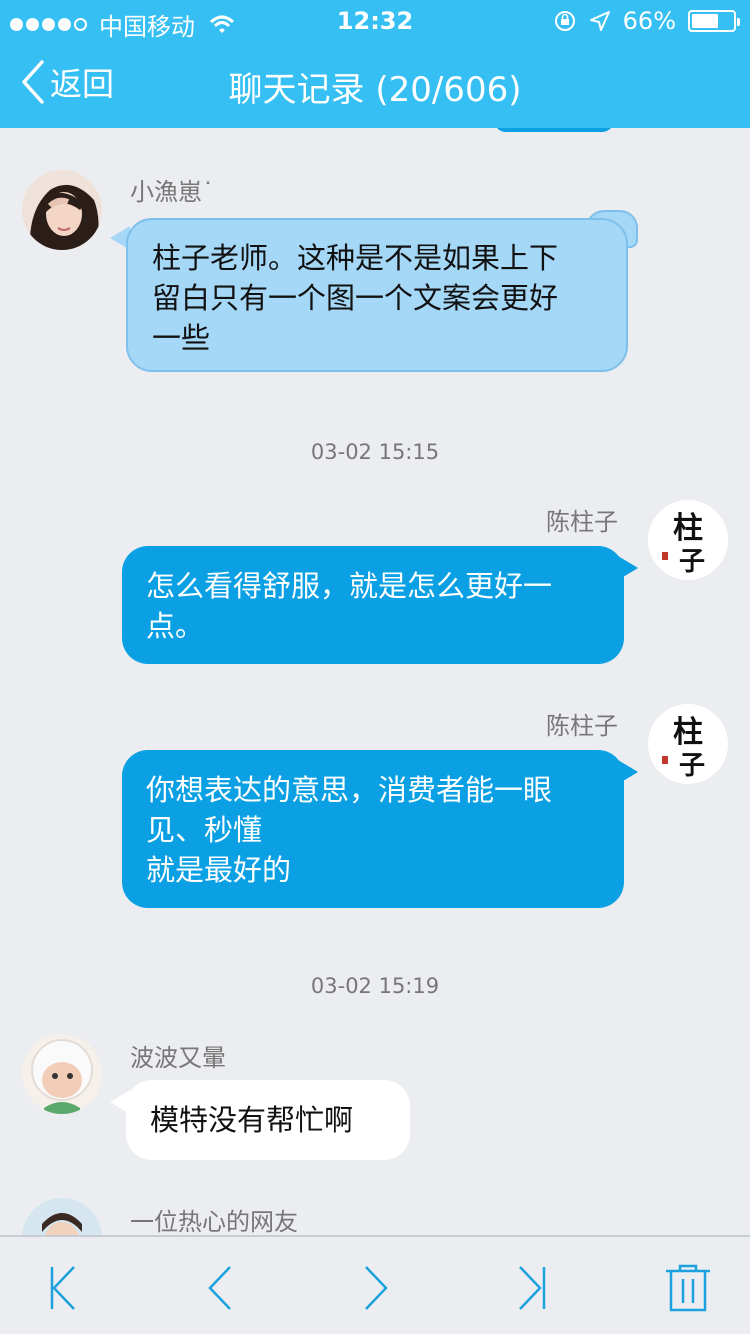 The width and height of the screenshot is (750, 1334). What do you see at coordinates (373, 829) in the screenshot?
I see `message-bubble: 你想表达的意思，消费者能一眼 见、秒懂 就是最好的` at bounding box center [373, 829].